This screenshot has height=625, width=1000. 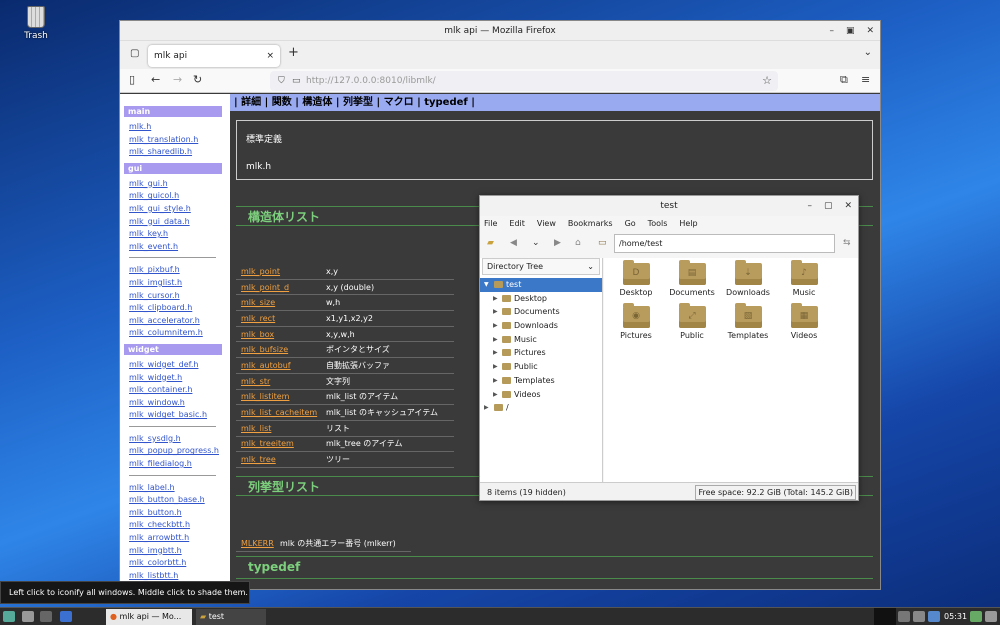 What do you see at coordinates (847, 243) in the screenshot?
I see `go-icon: ⇆` at bounding box center [847, 243].